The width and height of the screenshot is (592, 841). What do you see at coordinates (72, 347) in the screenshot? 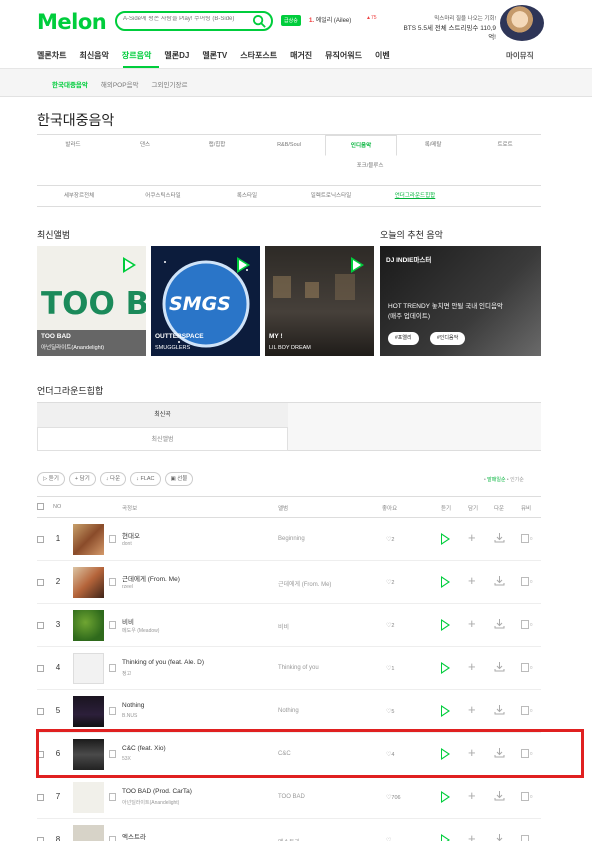
I see `album-artist: 아넌딜라이트(Anandelight)` at bounding box center [72, 347].